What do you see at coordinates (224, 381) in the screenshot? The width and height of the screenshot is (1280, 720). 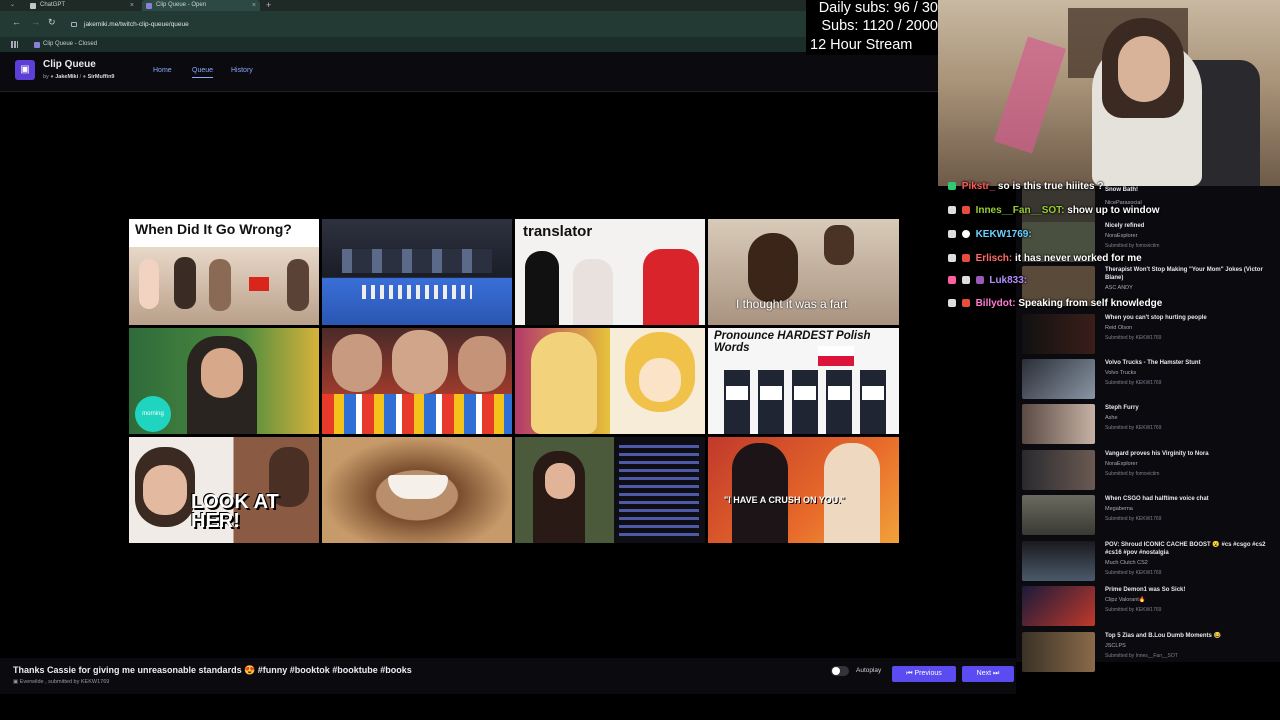 I see `thumb-morning-show: morning` at bounding box center [224, 381].